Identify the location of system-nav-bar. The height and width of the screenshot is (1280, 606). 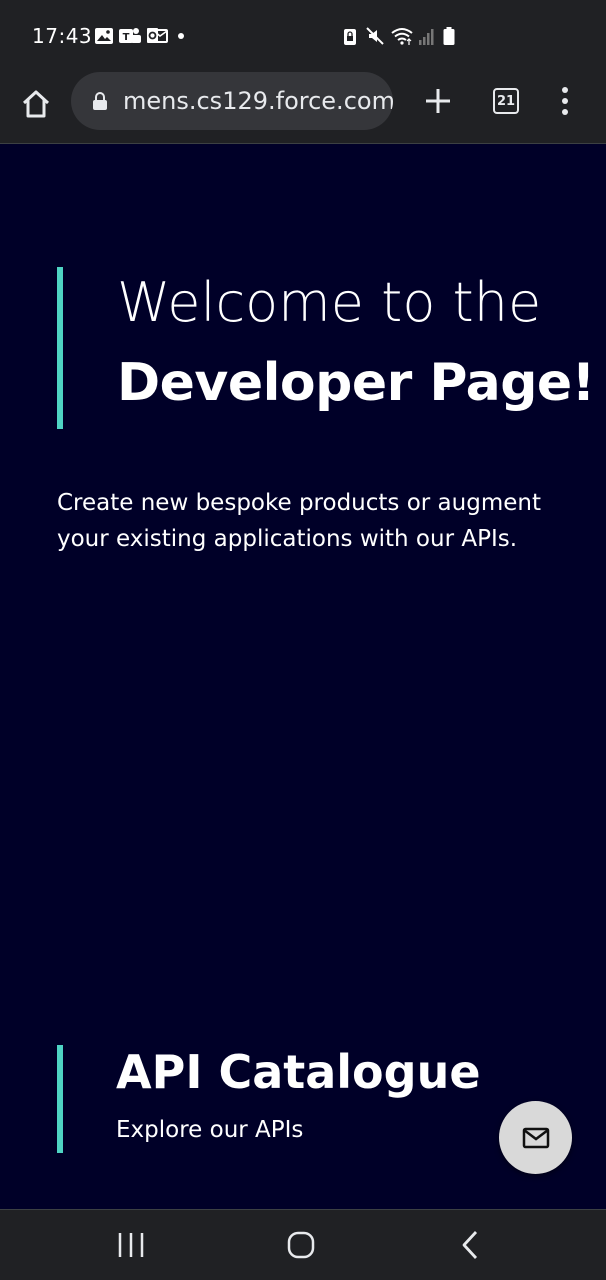
(303, 1244).